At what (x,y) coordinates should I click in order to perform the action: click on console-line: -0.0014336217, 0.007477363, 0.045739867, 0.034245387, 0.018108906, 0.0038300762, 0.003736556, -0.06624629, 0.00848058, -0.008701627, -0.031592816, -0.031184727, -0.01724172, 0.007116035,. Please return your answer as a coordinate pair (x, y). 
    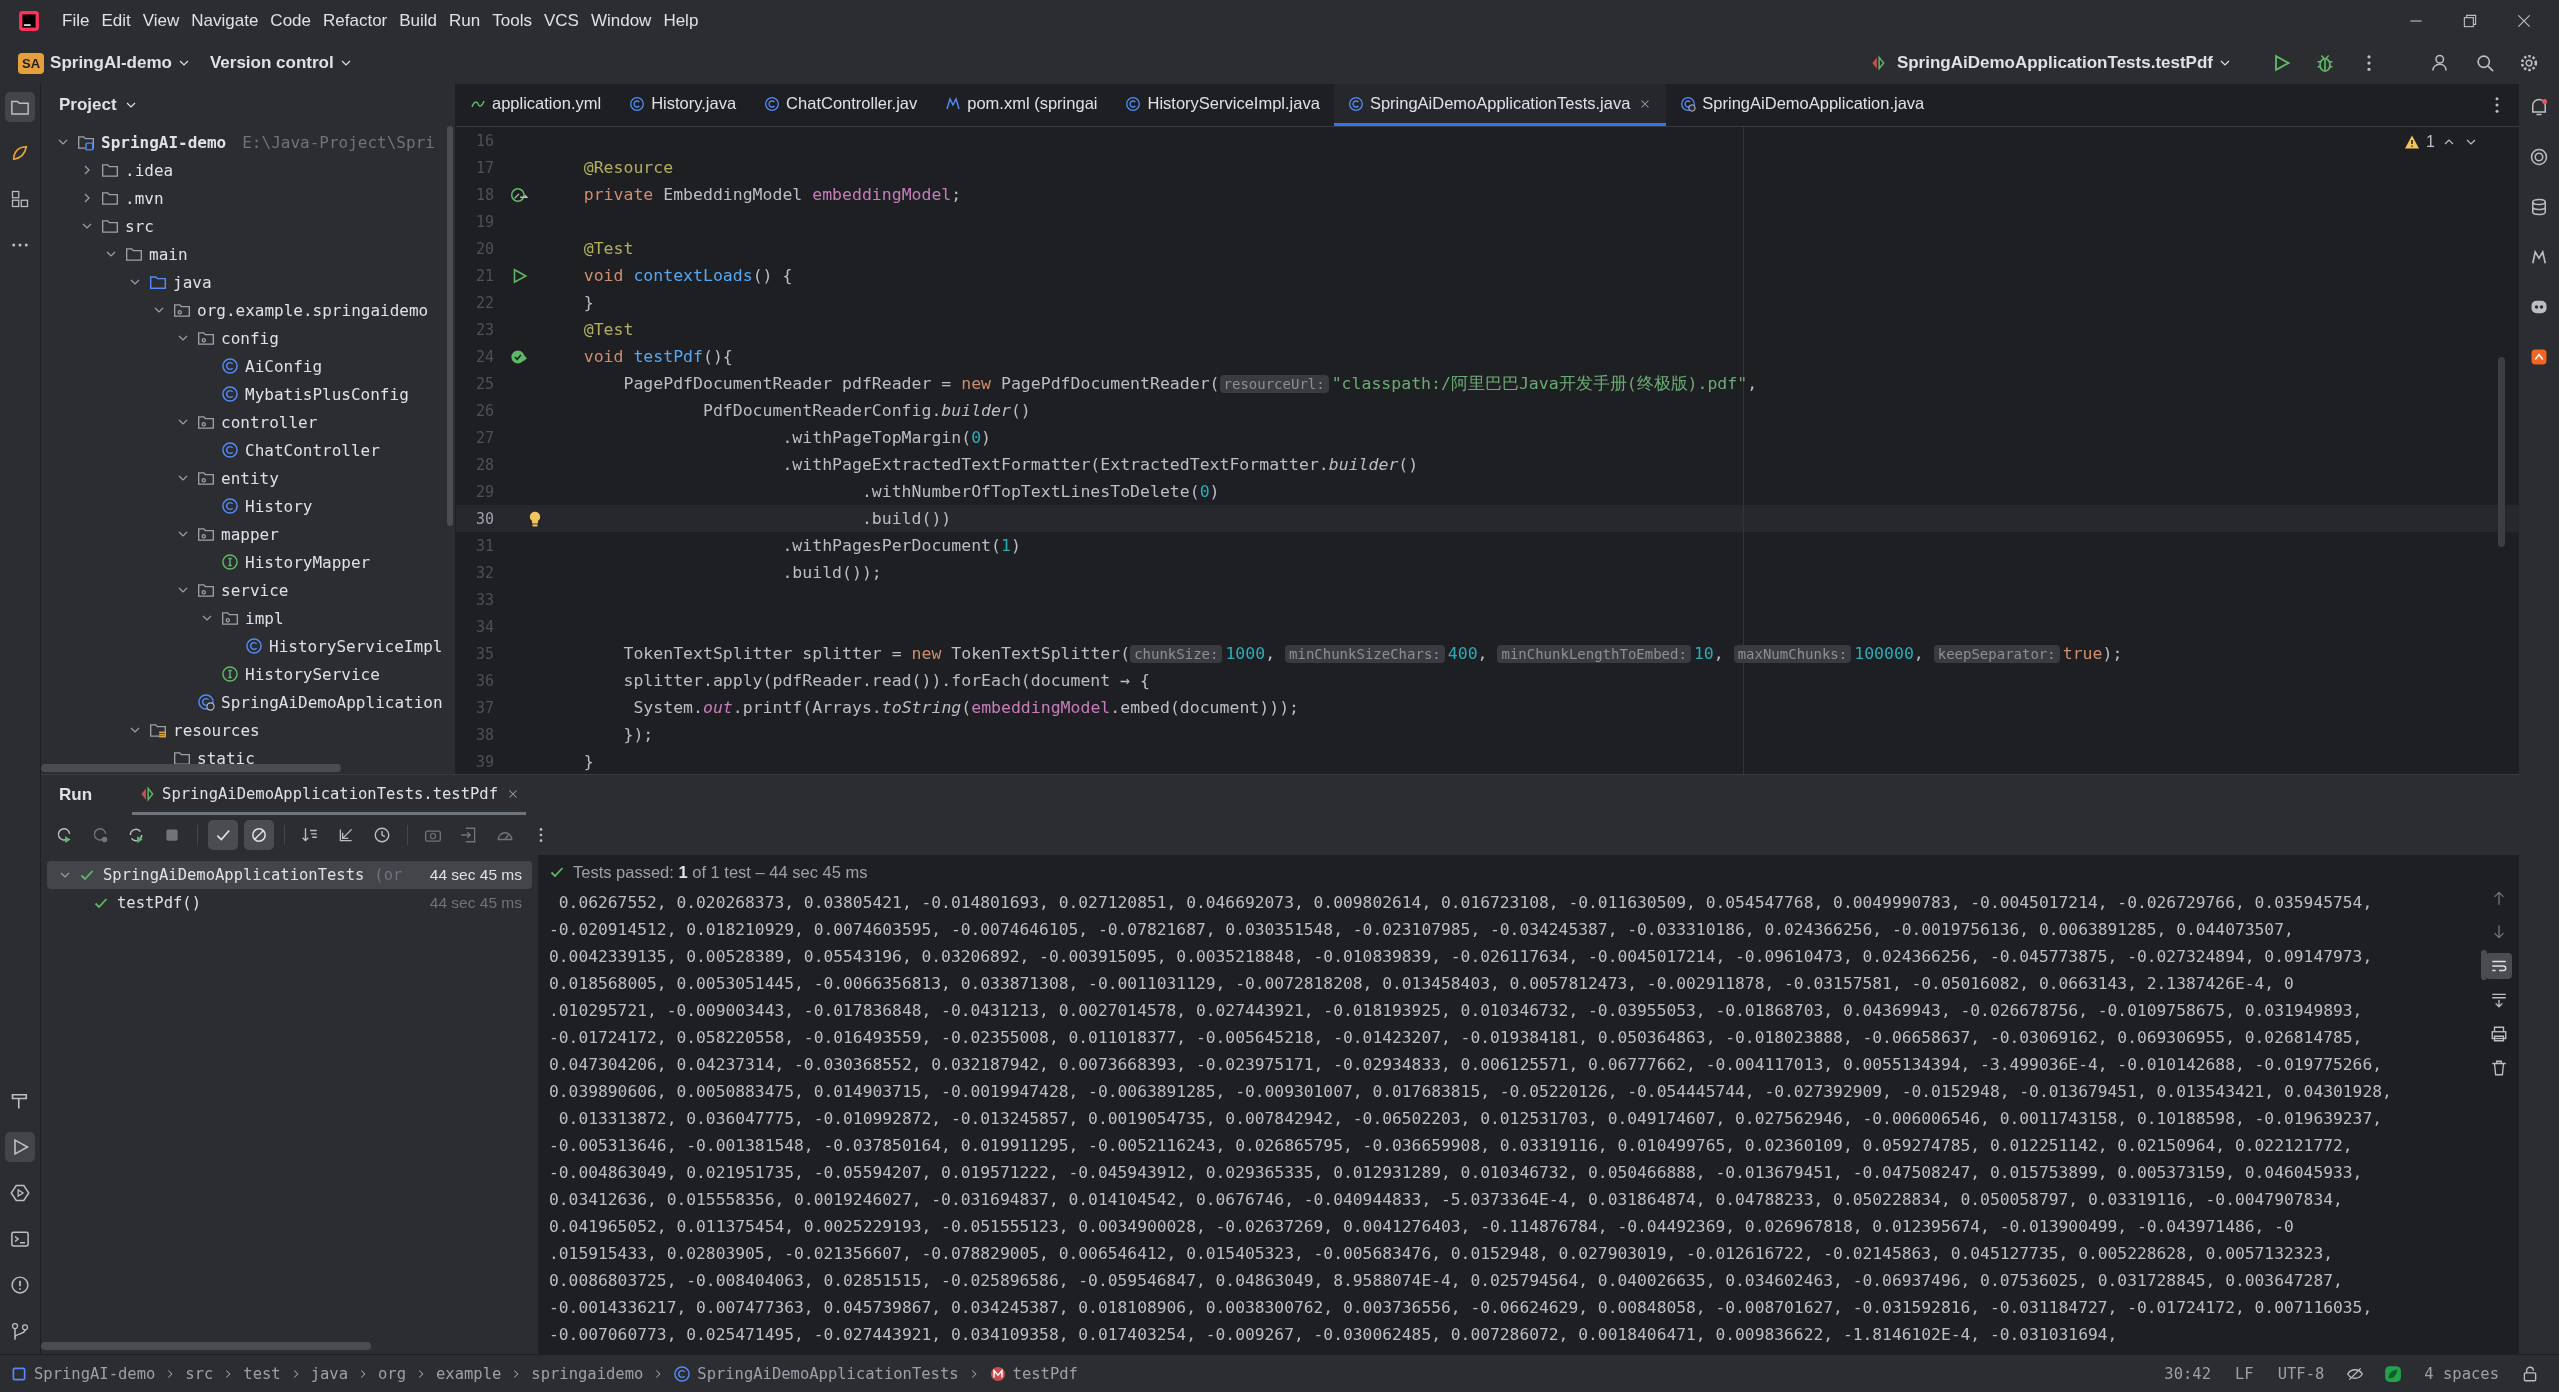
    Looking at the image, I should click on (1461, 1308).